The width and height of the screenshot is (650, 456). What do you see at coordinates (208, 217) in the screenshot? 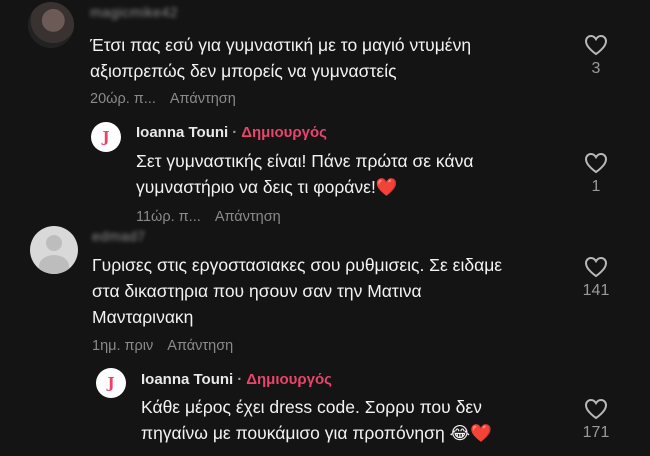
I see `reply-meta: 11ώρ. π... Απάντηση` at bounding box center [208, 217].